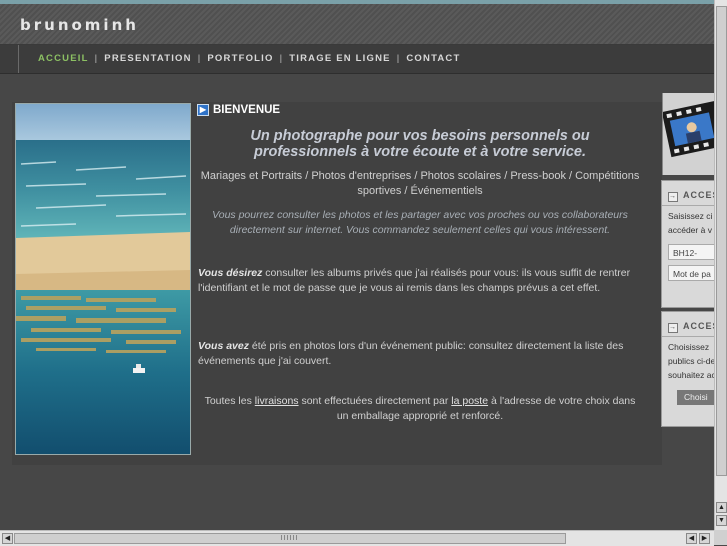 The width and height of the screenshot is (727, 546). What do you see at coordinates (691, 273) in the screenshot?
I see `password-input: Mot de pa` at bounding box center [691, 273].